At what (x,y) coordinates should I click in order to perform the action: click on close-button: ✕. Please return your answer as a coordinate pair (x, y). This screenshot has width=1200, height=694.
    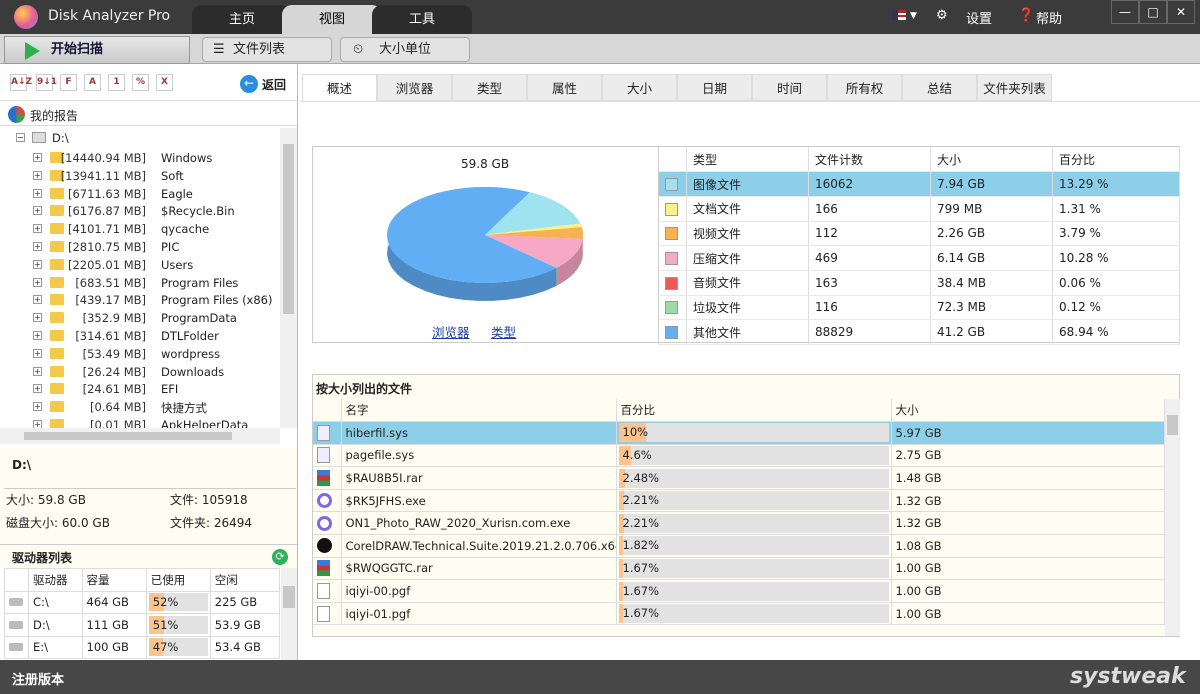
    Looking at the image, I should click on (1181, 12).